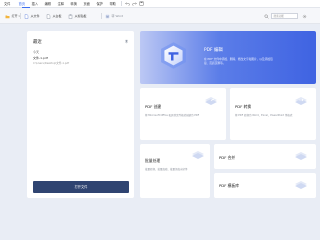 The width and height of the screenshot is (320, 240). Describe the element at coordinates (166, 169) in the screenshot. I see `batch-process-desc: 批量转换、批量加密、批量添加水印等` at that location.